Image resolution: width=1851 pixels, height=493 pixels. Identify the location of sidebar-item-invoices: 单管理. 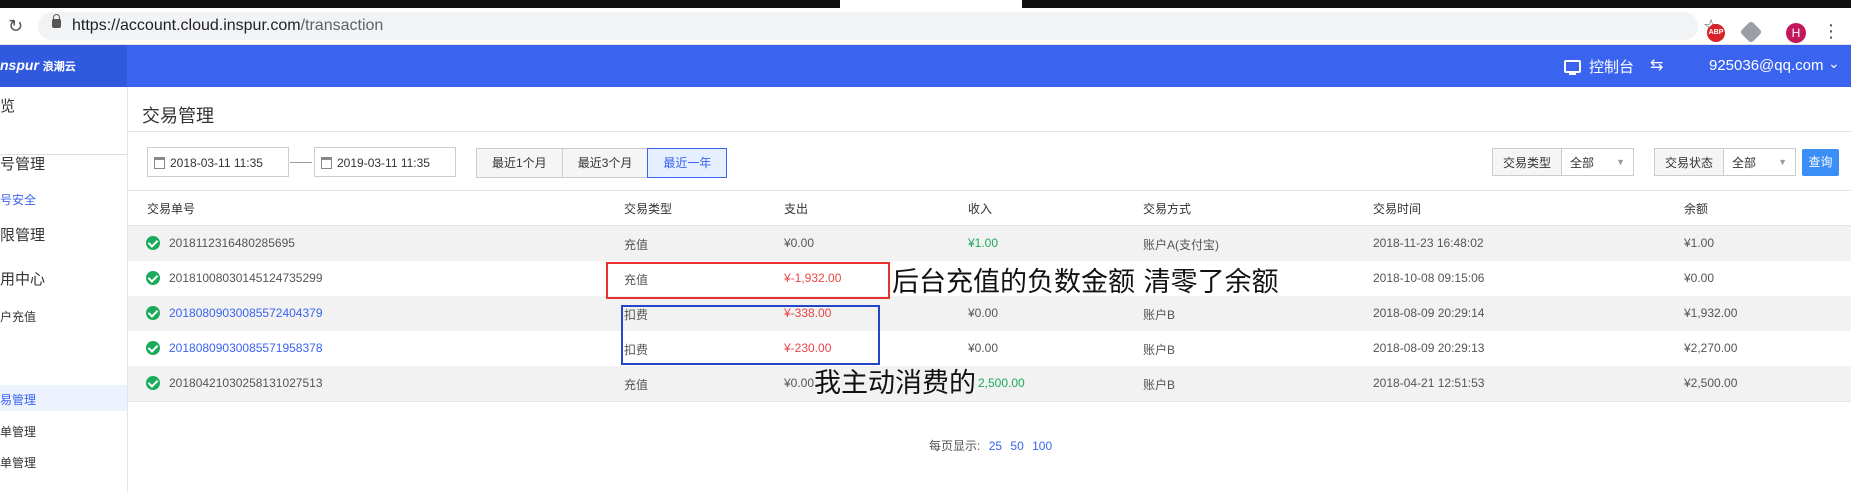
(18, 462).